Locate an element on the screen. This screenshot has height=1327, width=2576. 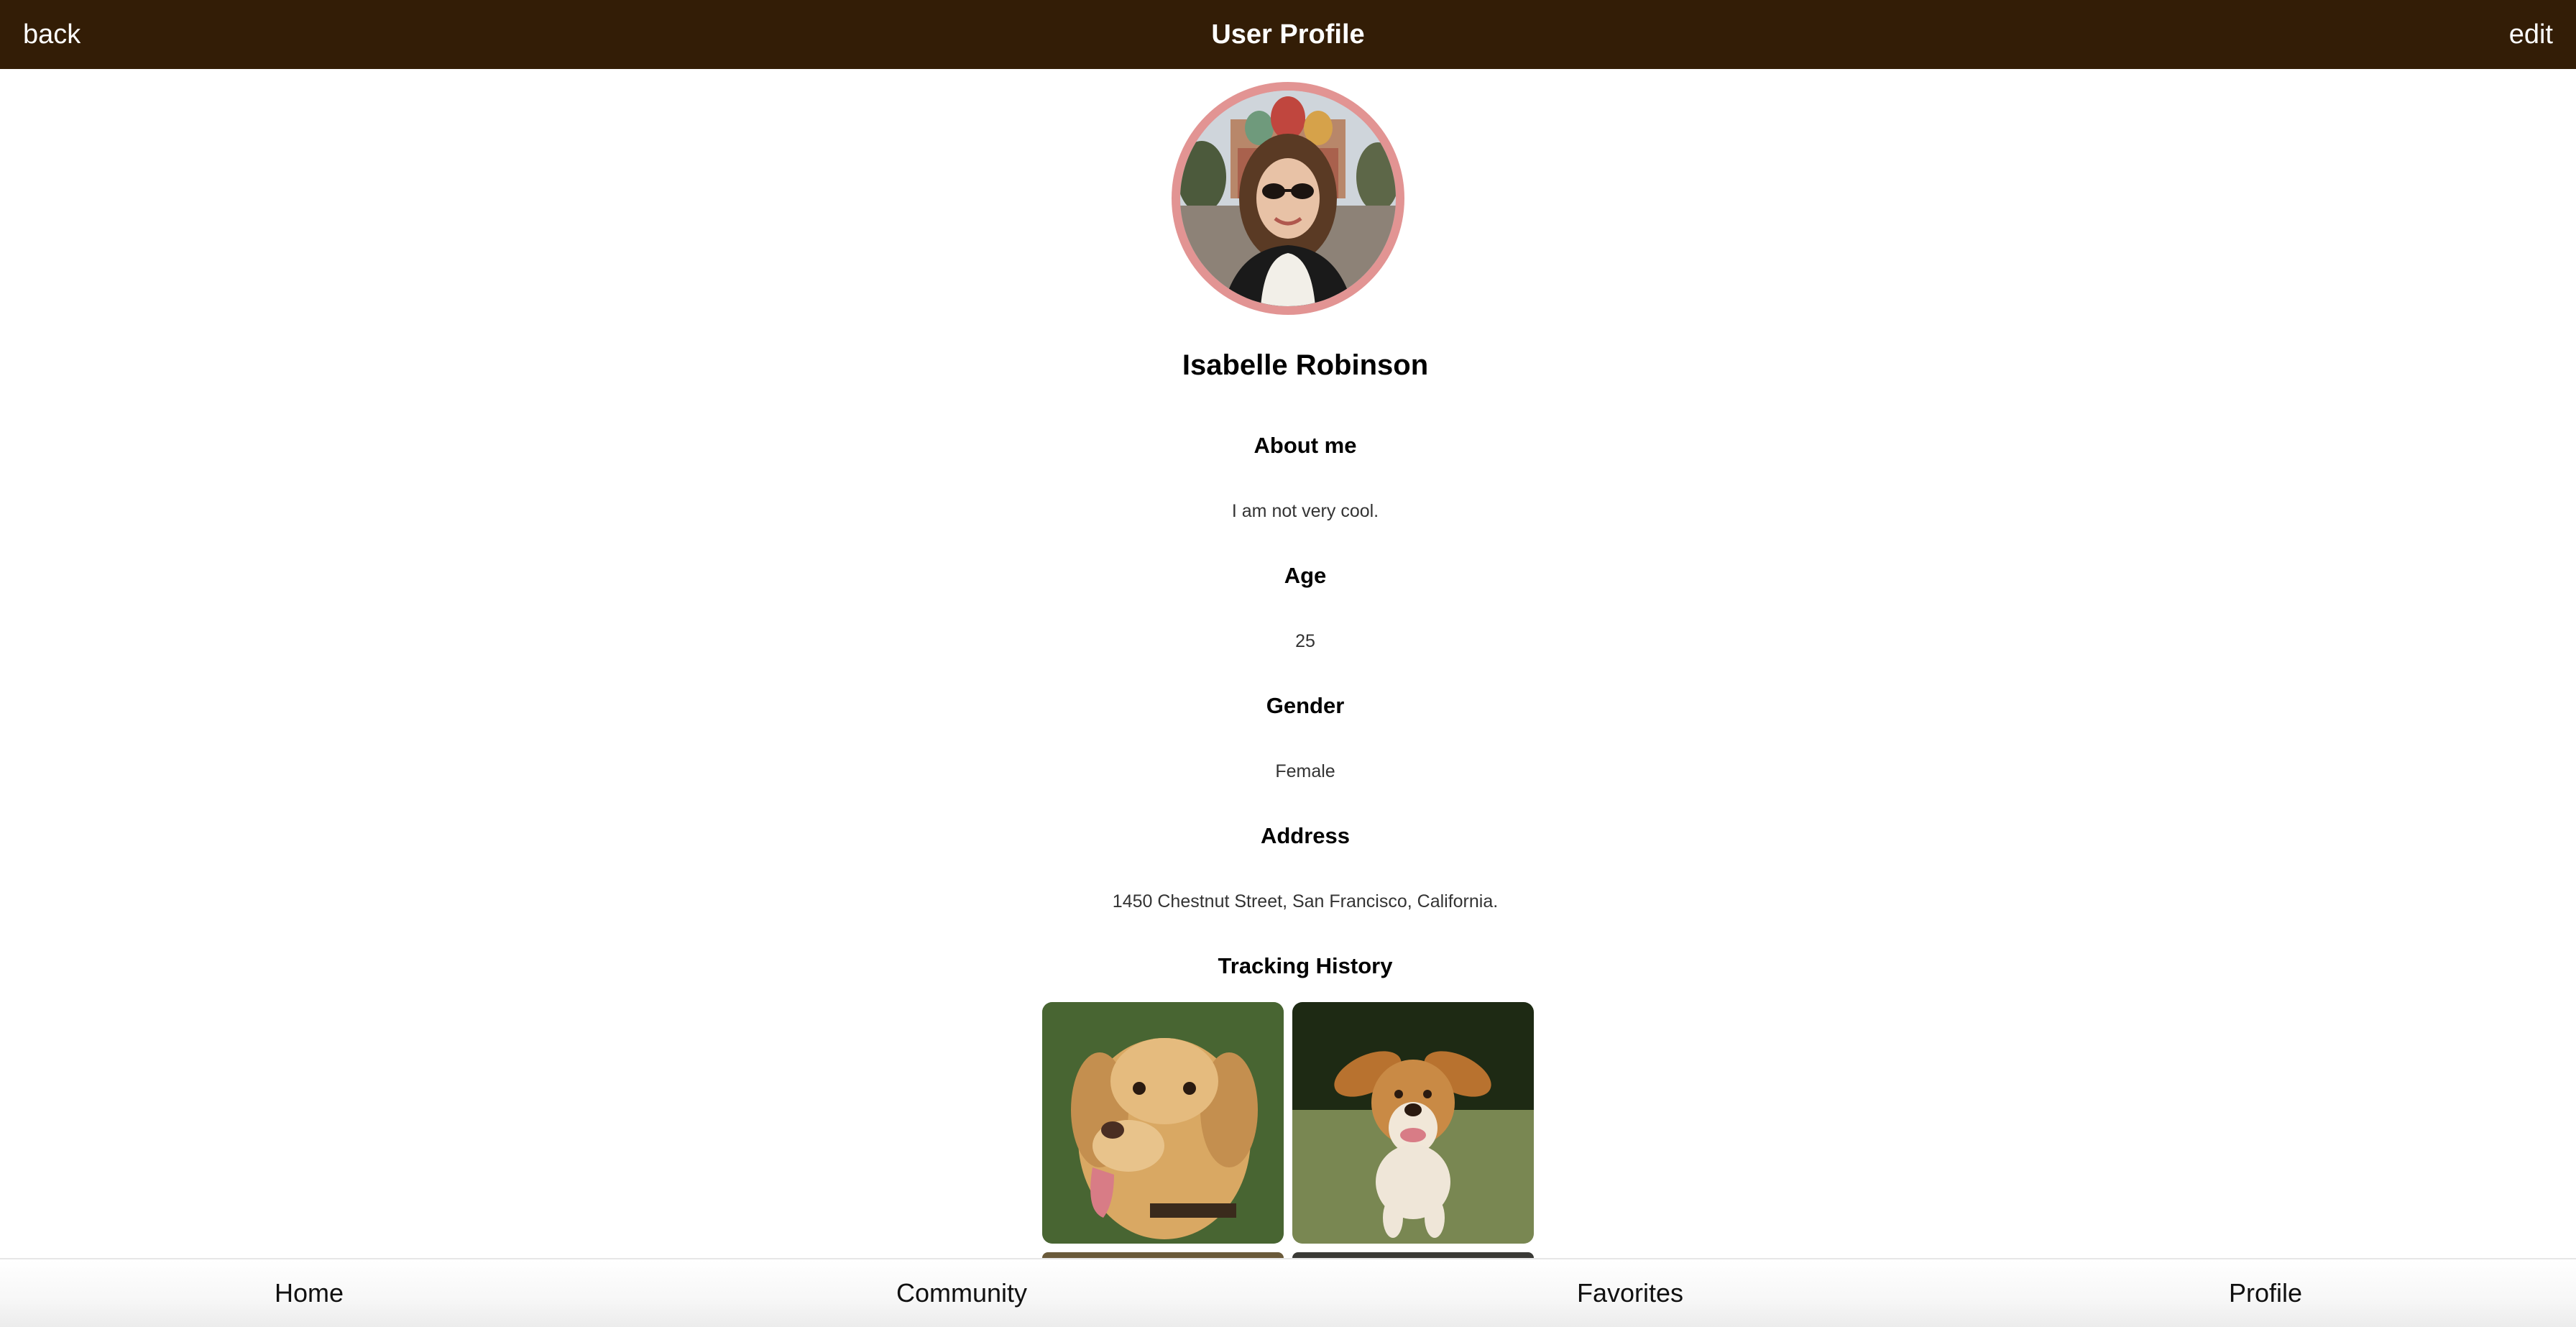
about-me-label: About me is located at coordinates (1305, 445).